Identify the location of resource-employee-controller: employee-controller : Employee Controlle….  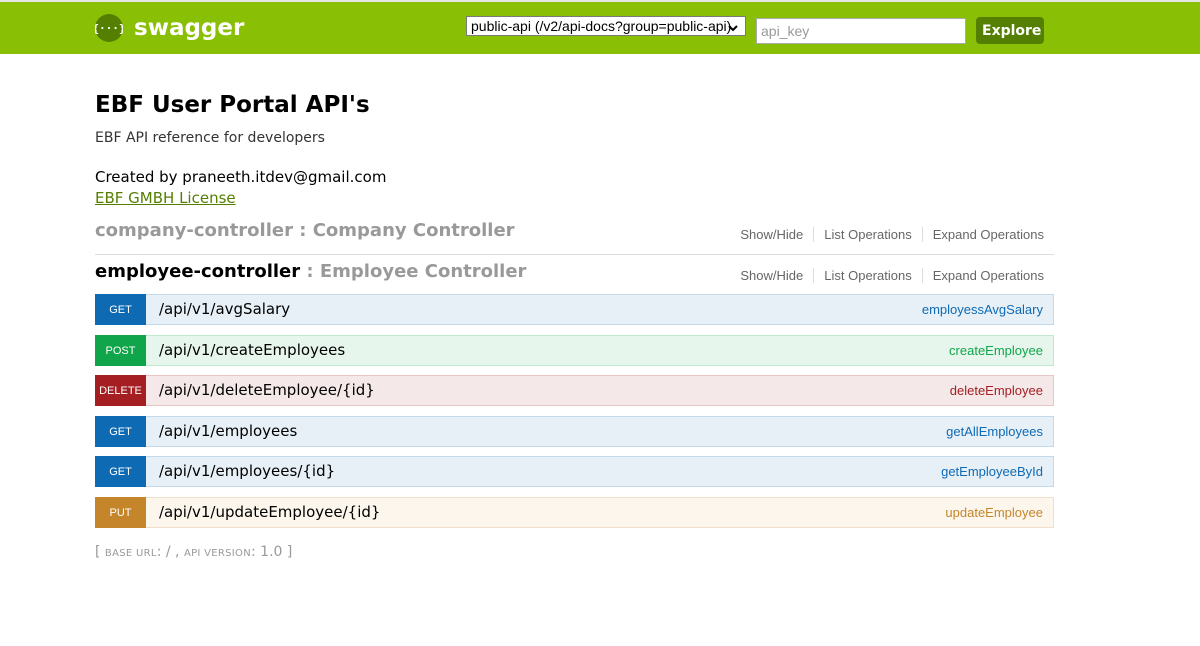
(574, 275).